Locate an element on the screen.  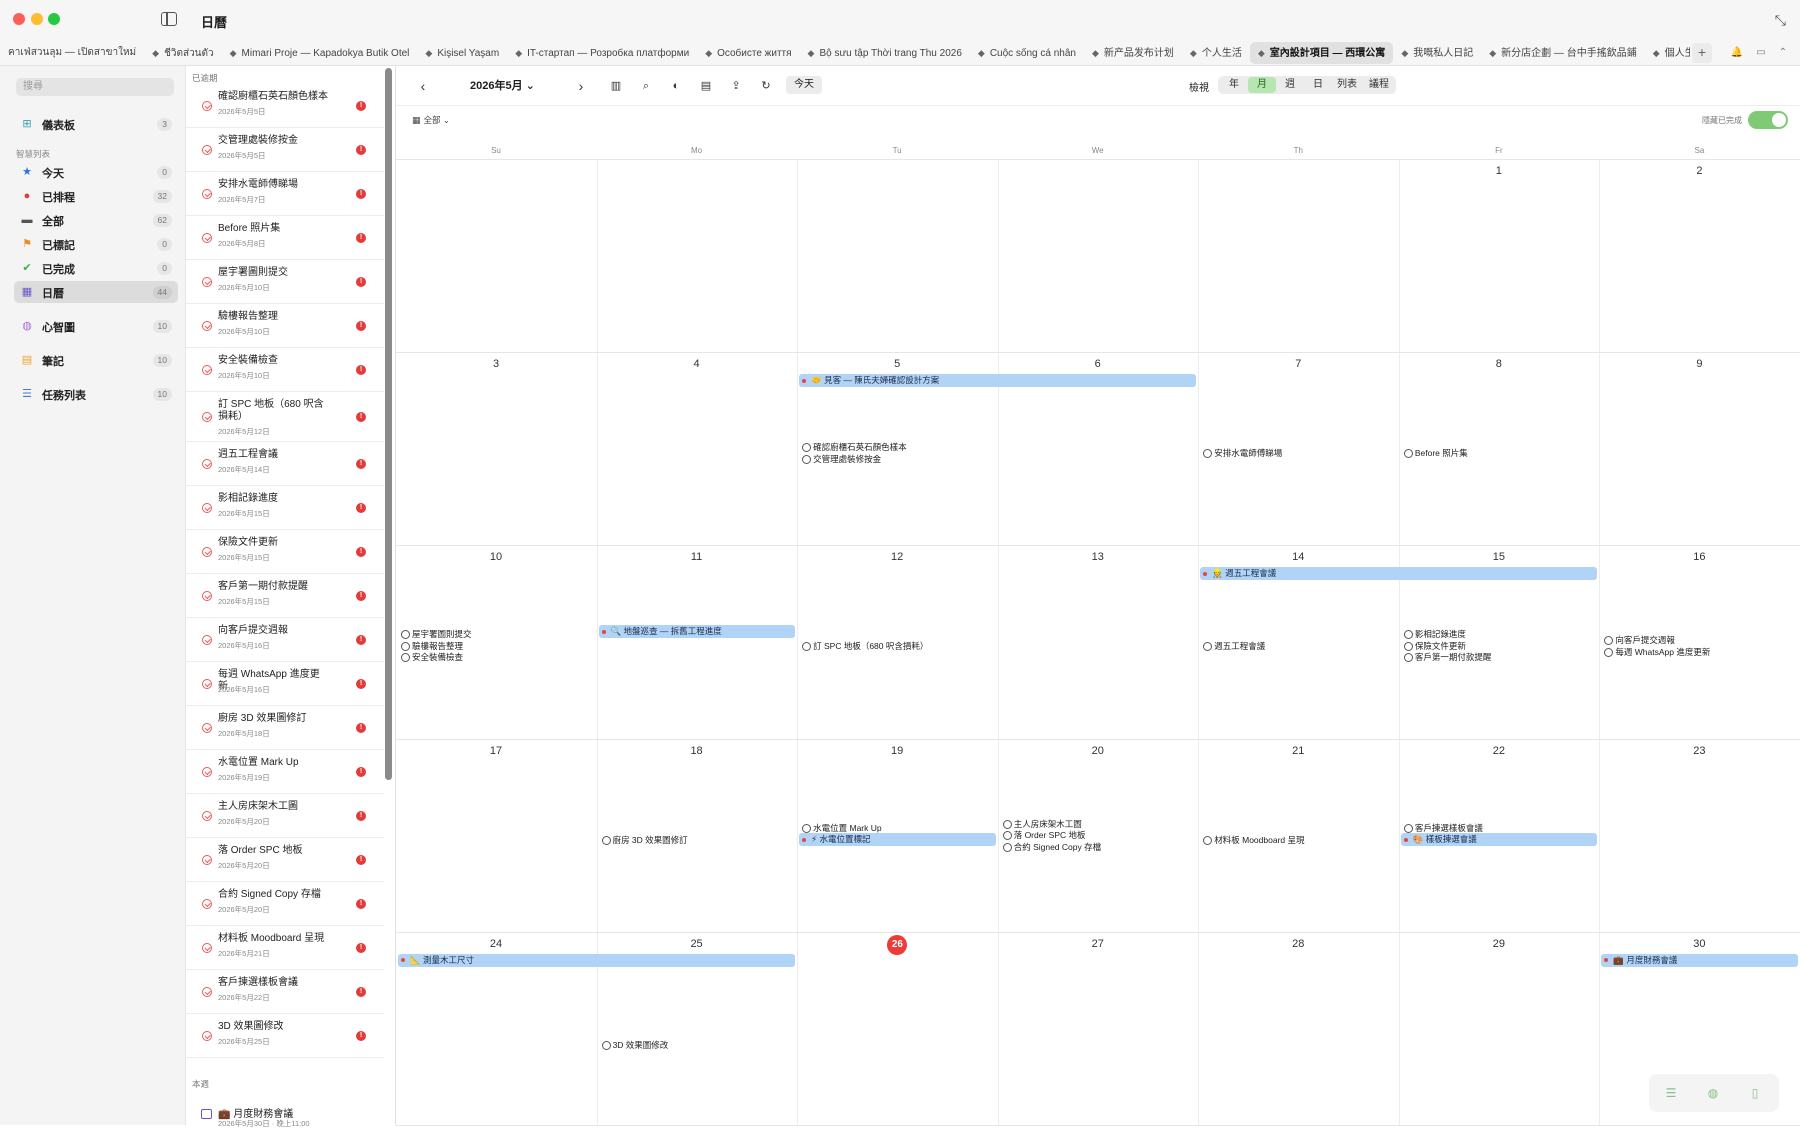
tab-3: ◆ Kişisel Yaşam is located at coordinates (462, 53).